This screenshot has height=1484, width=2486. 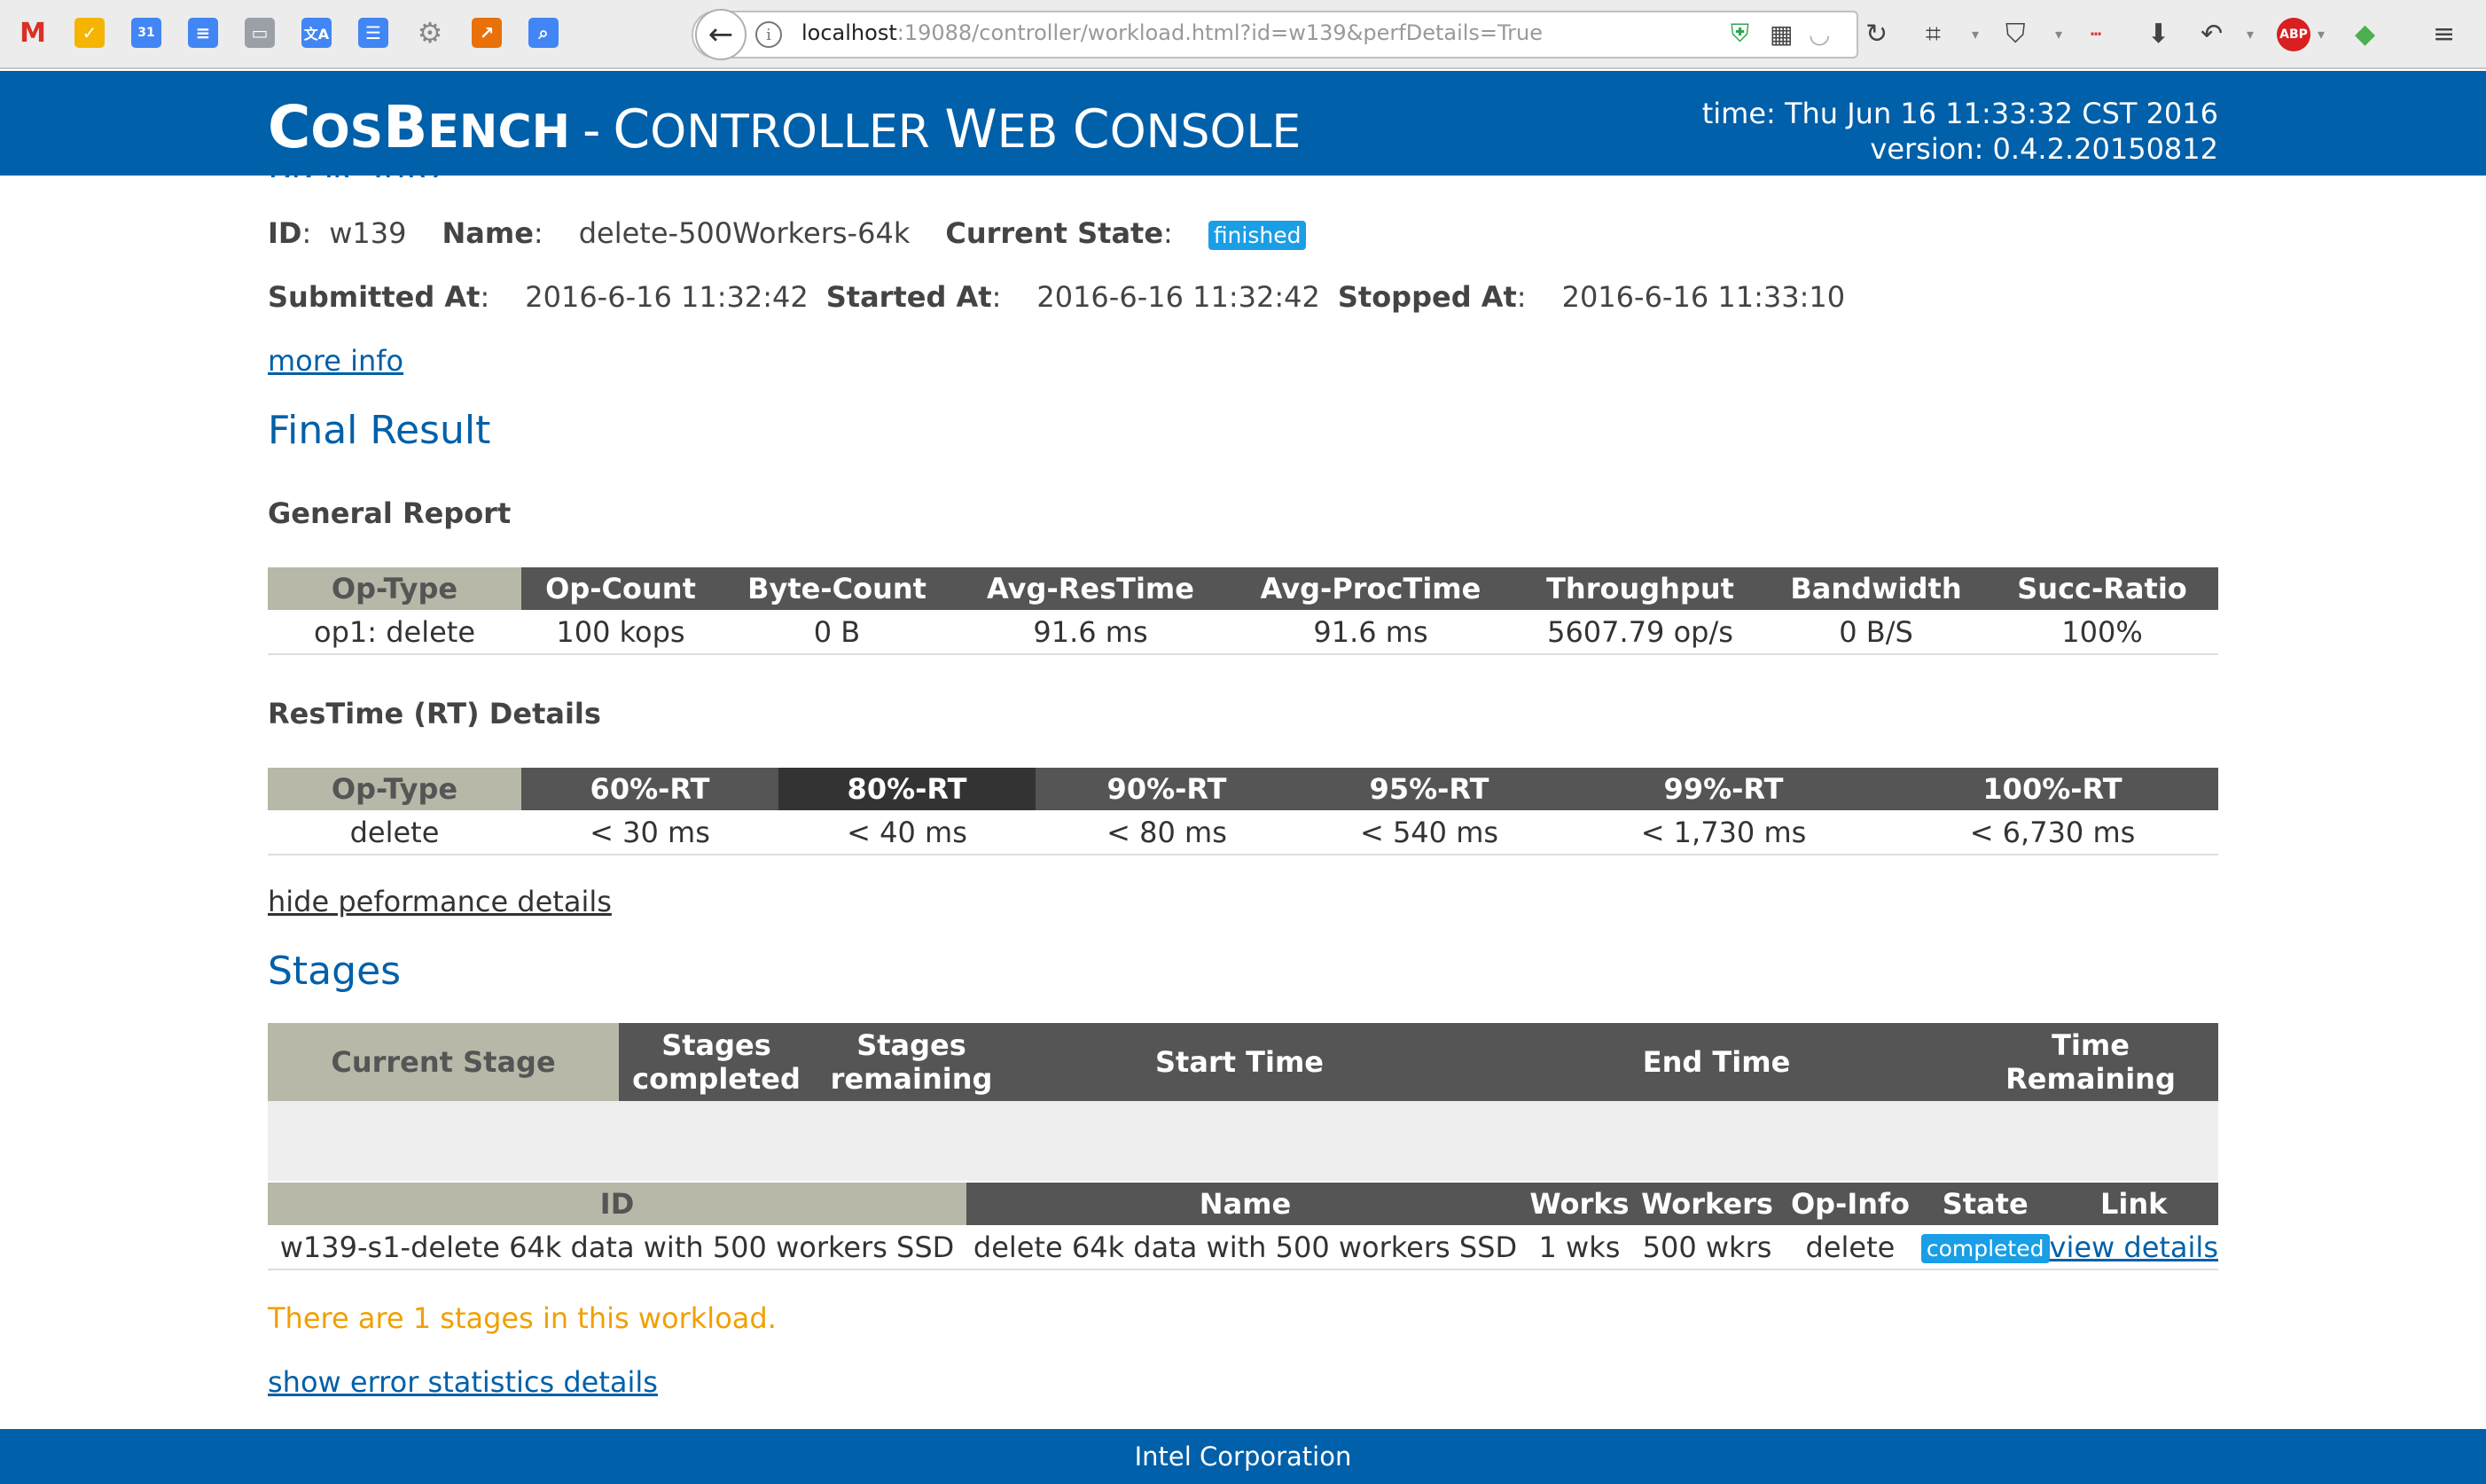 I want to click on stage-works: 1 wks, so click(x=1579, y=1247).